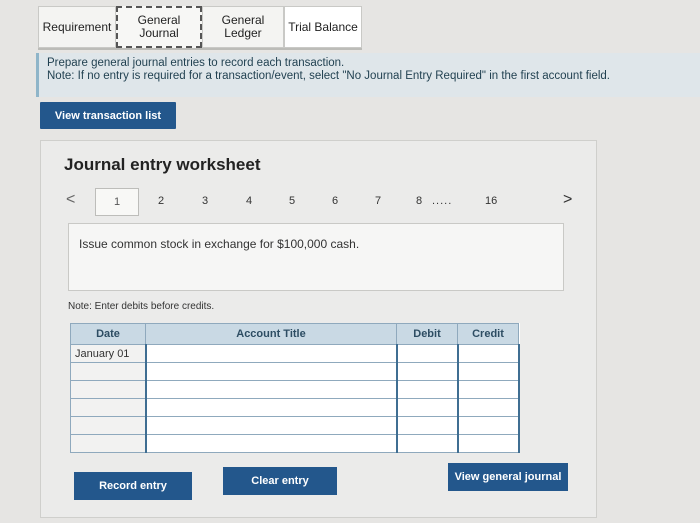 The height and width of the screenshot is (523, 700). I want to click on debit-header: Debit, so click(427, 334).